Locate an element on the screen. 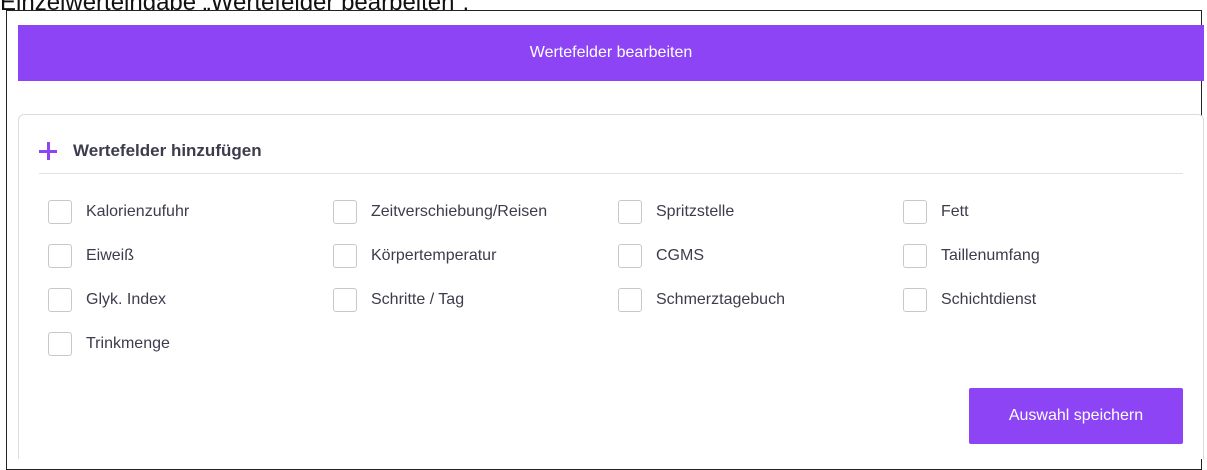 The height and width of the screenshot is (470, 1207). edit-value-fields-button: Wertefelder bearbeiten is located at coordinates (611, 53).